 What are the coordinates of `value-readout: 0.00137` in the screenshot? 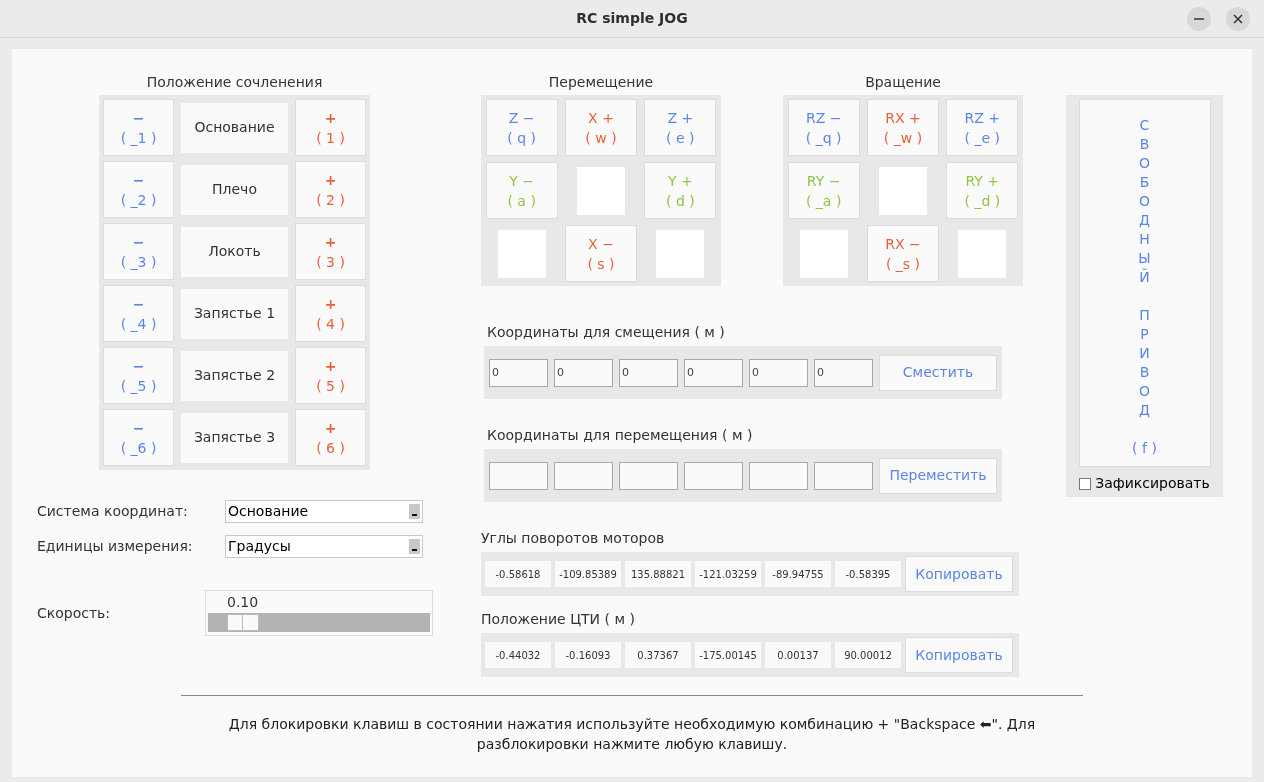 It's located at (798, 655).